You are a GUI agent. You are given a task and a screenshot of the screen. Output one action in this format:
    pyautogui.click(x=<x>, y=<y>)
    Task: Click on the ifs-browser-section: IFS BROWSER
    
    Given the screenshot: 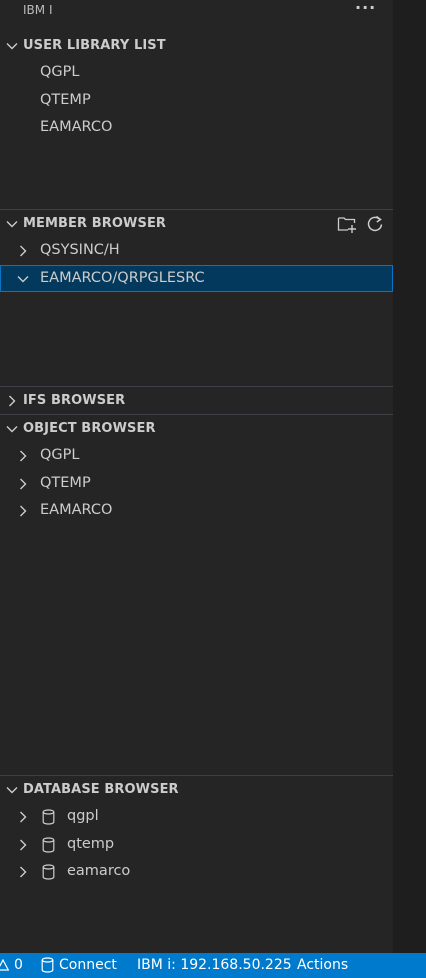 What is the action you would take?
    pyautogui.click(x=196, y=400)
    